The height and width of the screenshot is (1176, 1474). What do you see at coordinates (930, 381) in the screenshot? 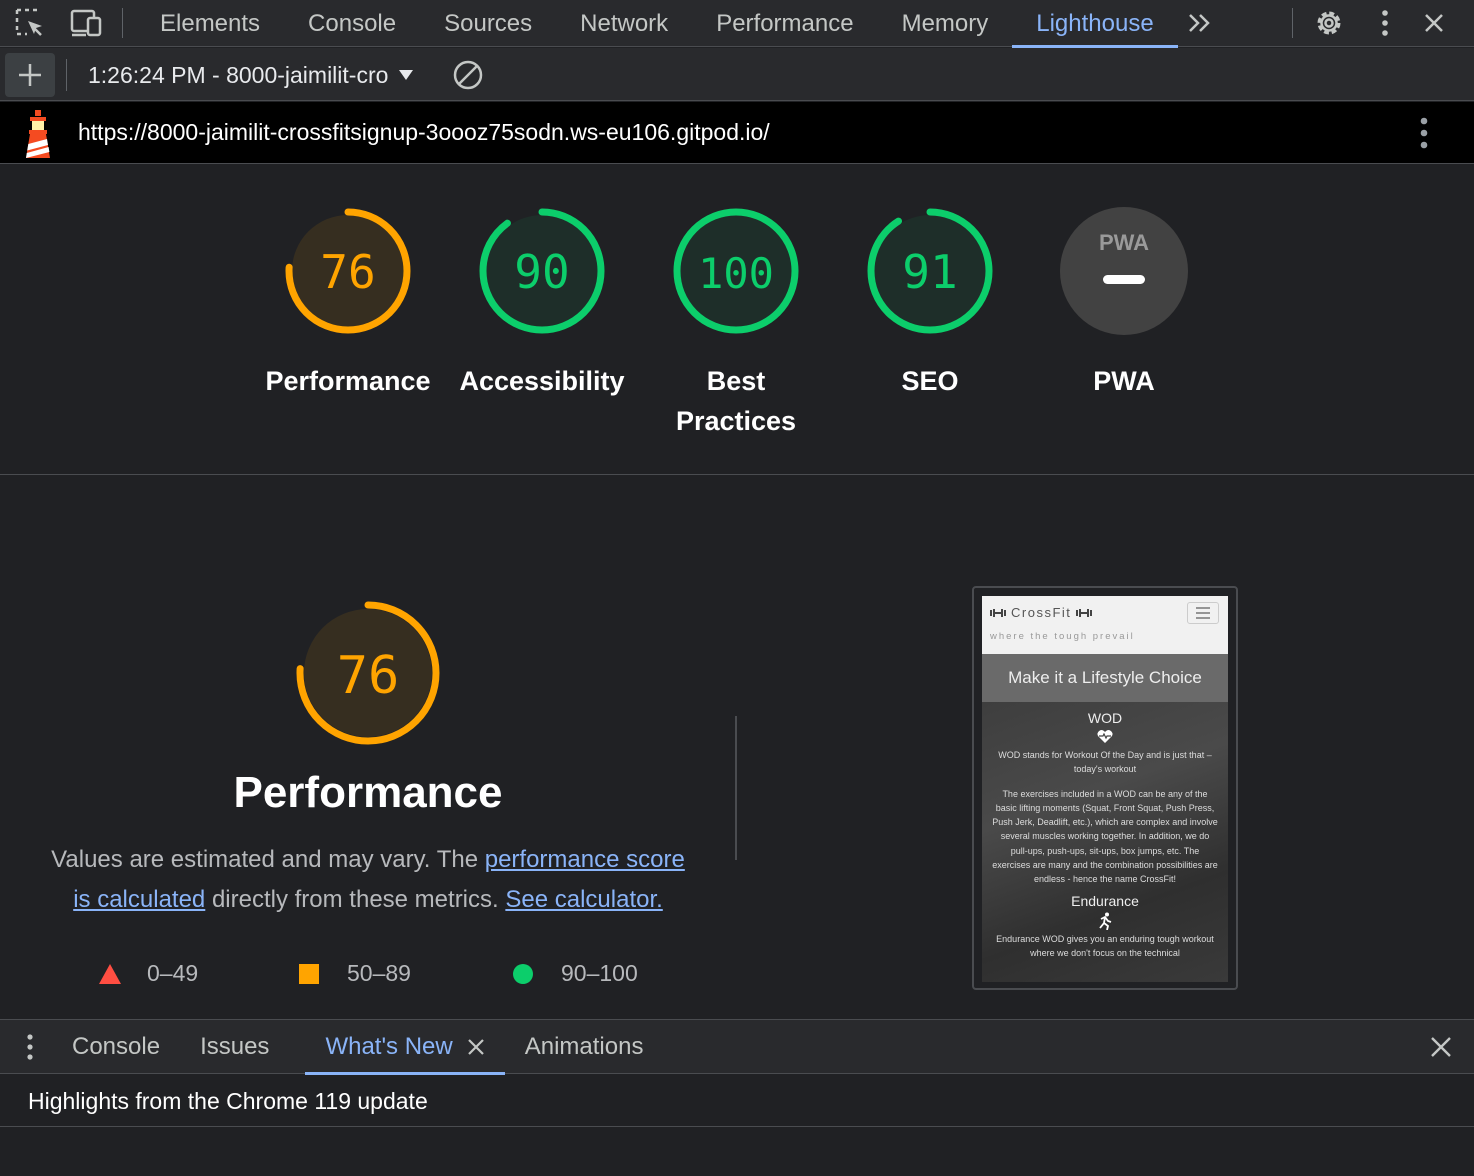
I see `gauge-label: SEO` at bounding box center [930, 381].